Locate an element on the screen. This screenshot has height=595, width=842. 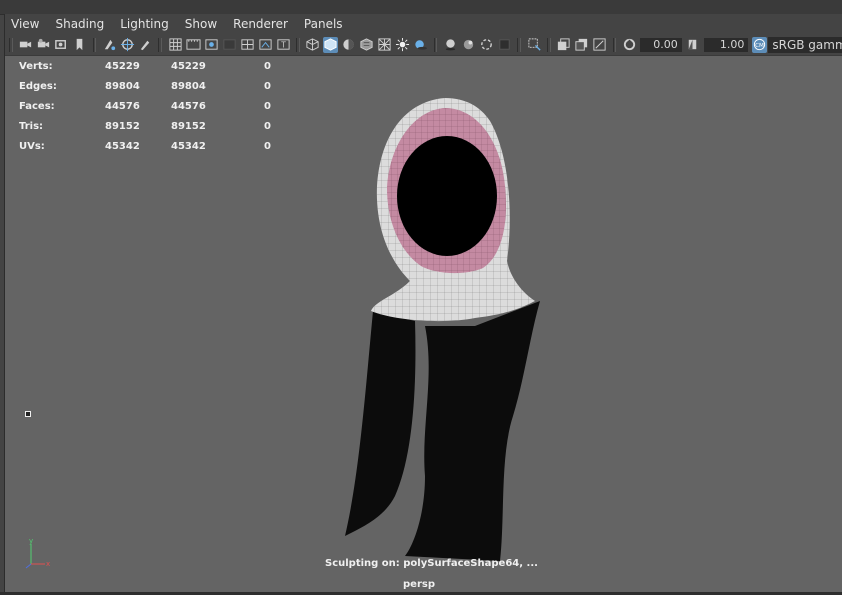
resolution-gate-icon is located at coordinates (211, 45).